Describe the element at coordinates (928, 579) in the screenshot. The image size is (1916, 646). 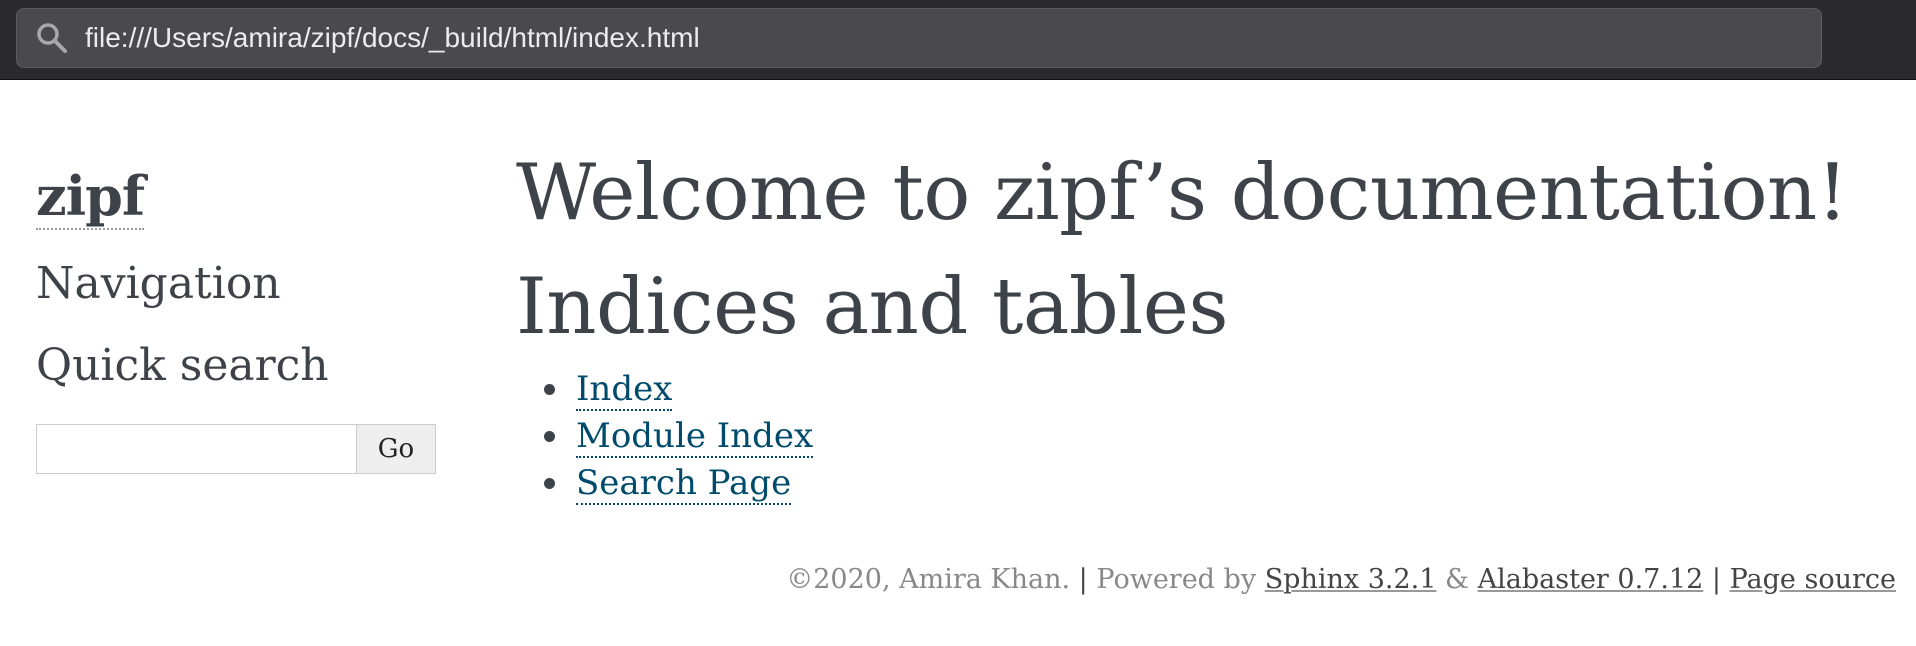
I see `copyright-text: ©2020, Amira Khan.` at that location.